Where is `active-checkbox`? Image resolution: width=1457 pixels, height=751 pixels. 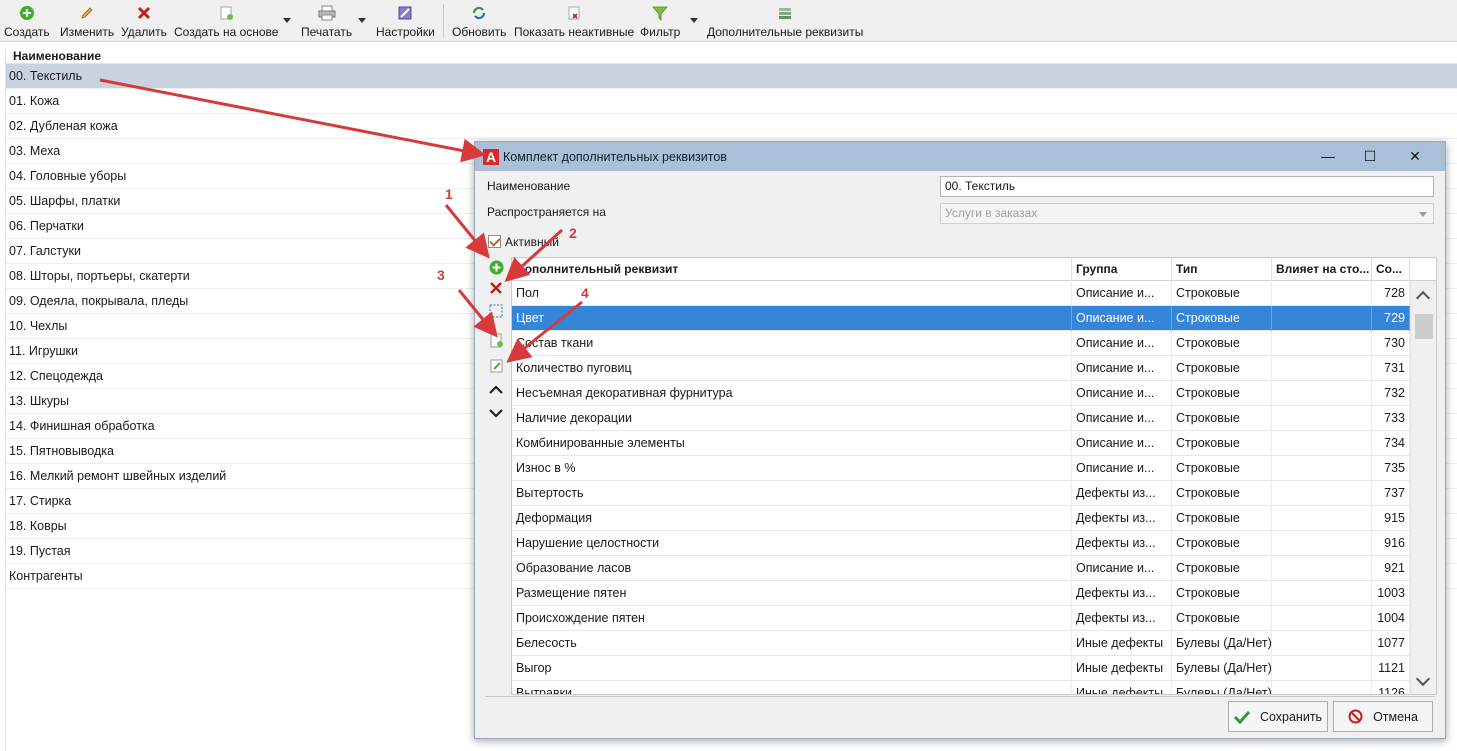
active-checkbox is located at coordinates (494, 241).